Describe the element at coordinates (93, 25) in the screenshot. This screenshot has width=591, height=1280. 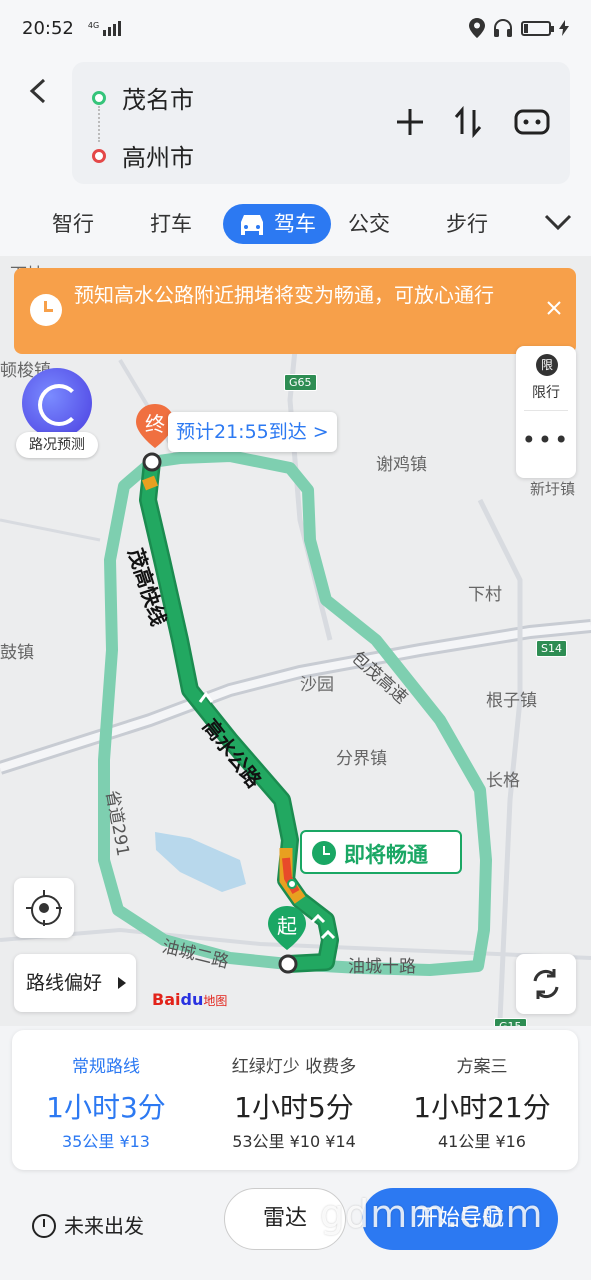
I see `network-type: 4G` at that location.